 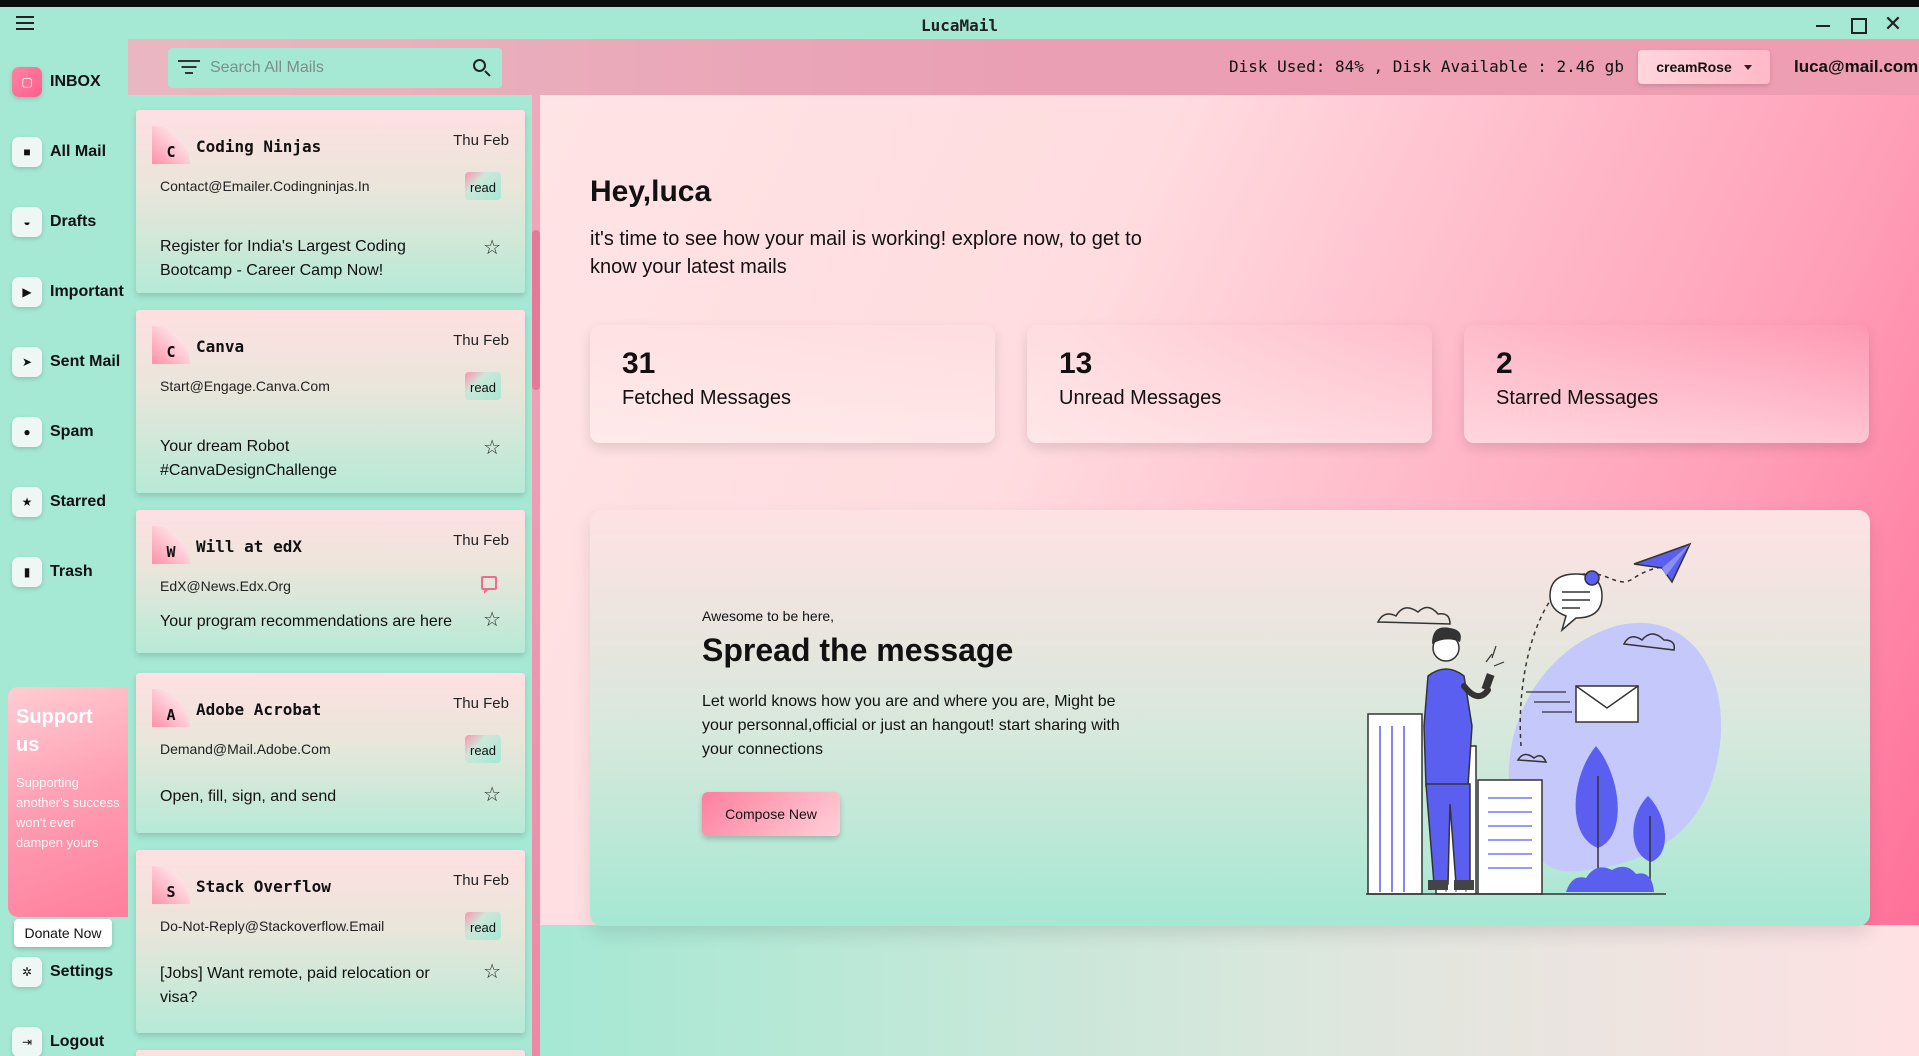 I want to click on drafts-icon: ◒, so click(x=27, y=222).